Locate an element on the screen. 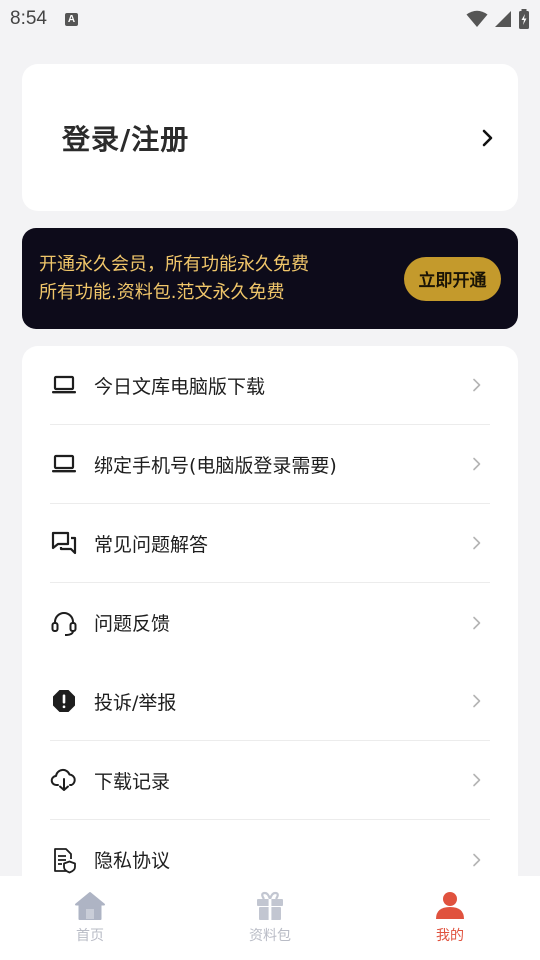  battery-icon is located at coordinates (524, 19).